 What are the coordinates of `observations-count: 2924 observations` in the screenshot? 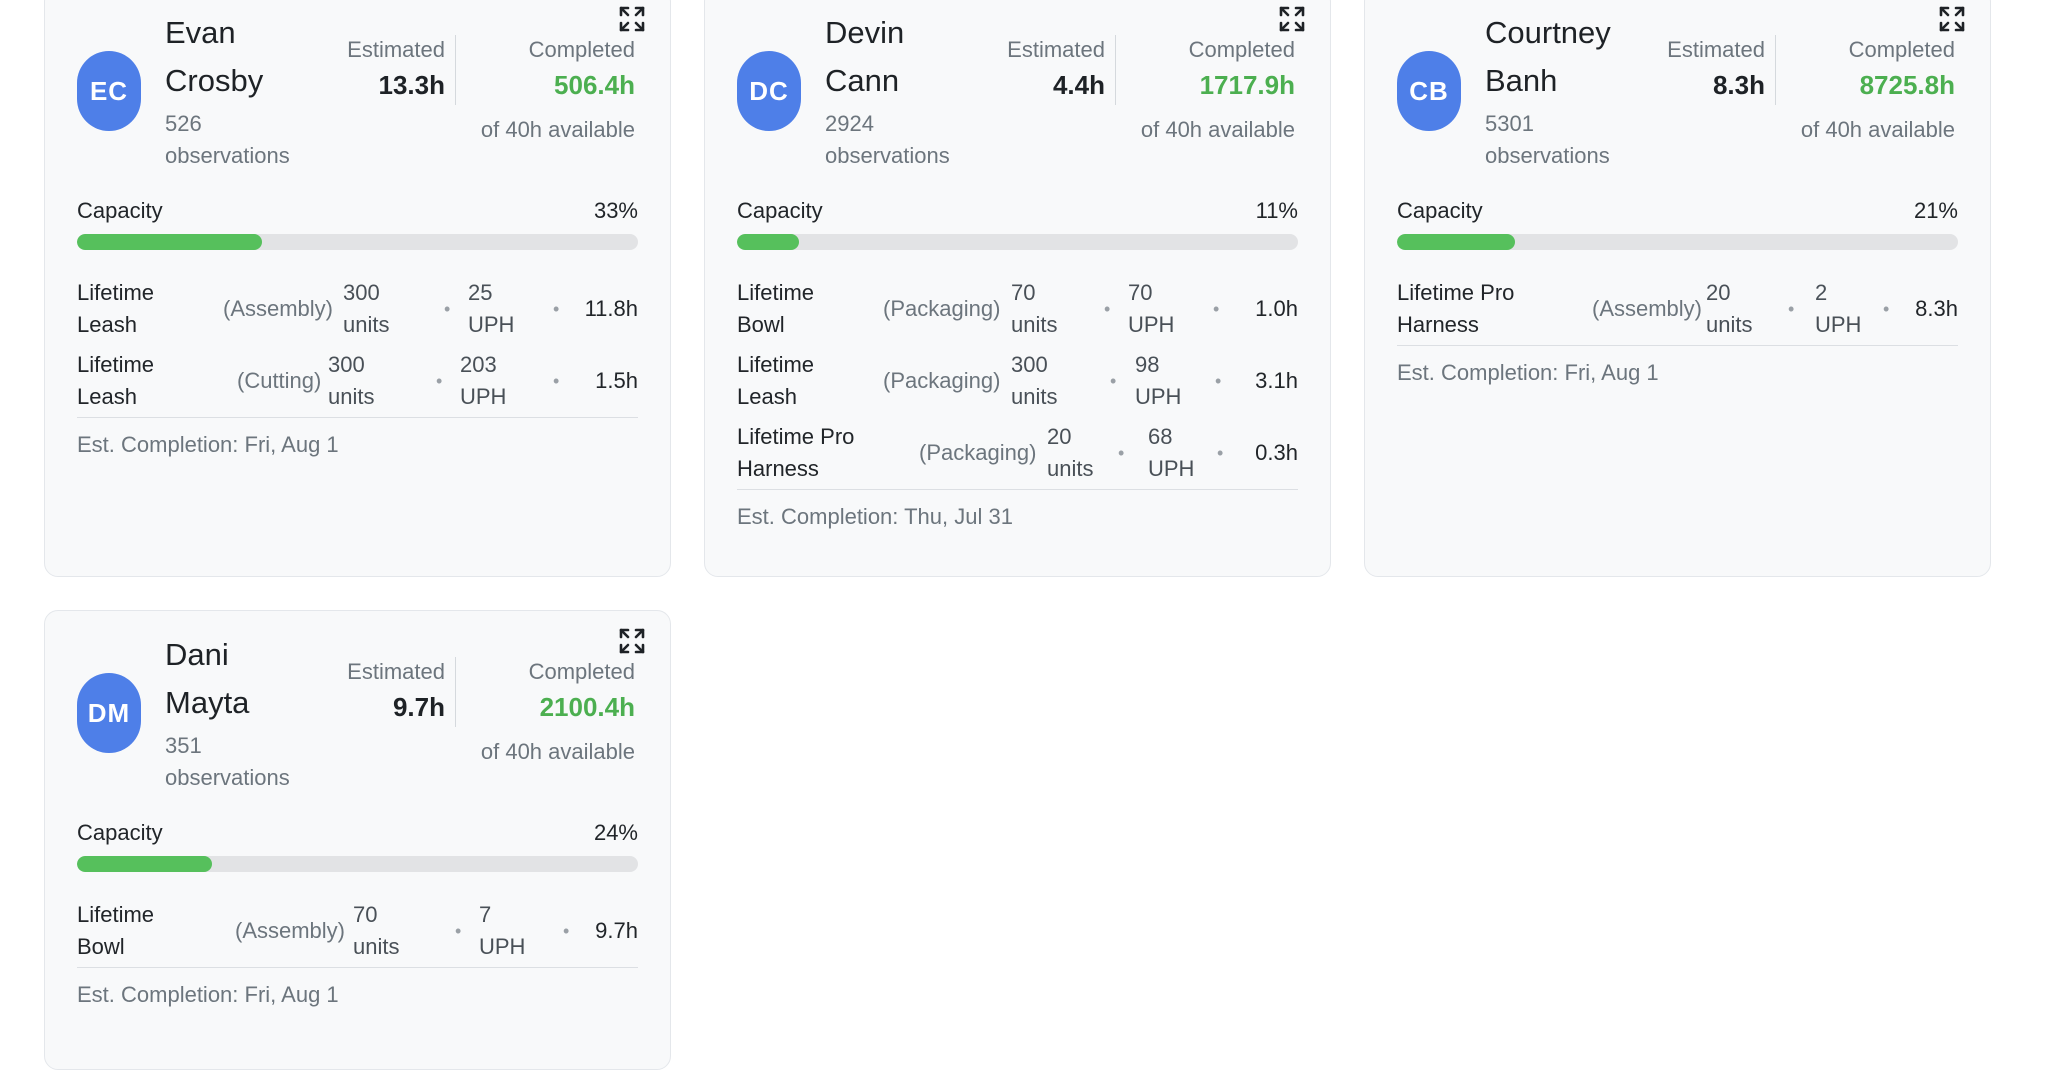 It's located at (905, 140).